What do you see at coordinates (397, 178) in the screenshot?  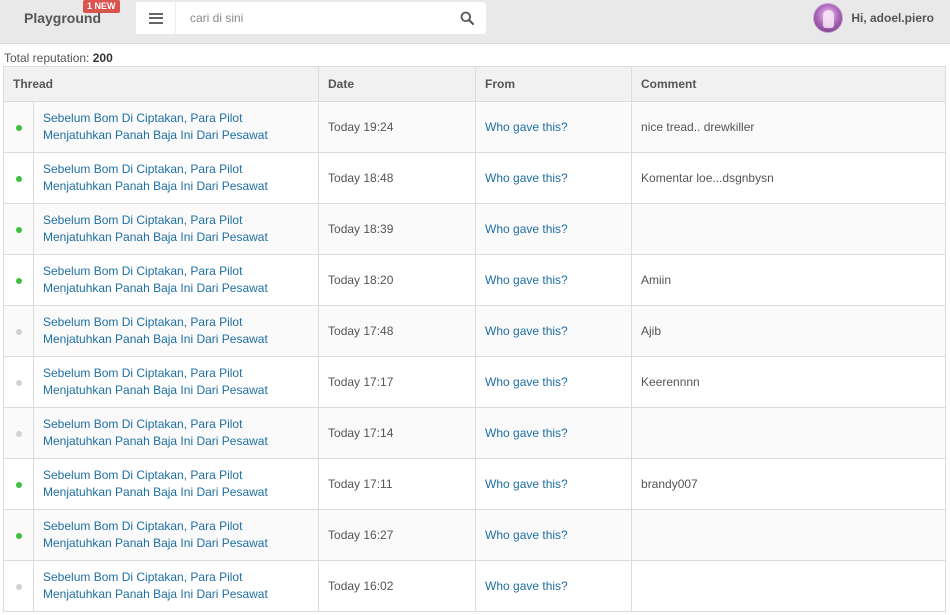 I see `date-cell: Today 18:48` at bounding box center [397, 178].